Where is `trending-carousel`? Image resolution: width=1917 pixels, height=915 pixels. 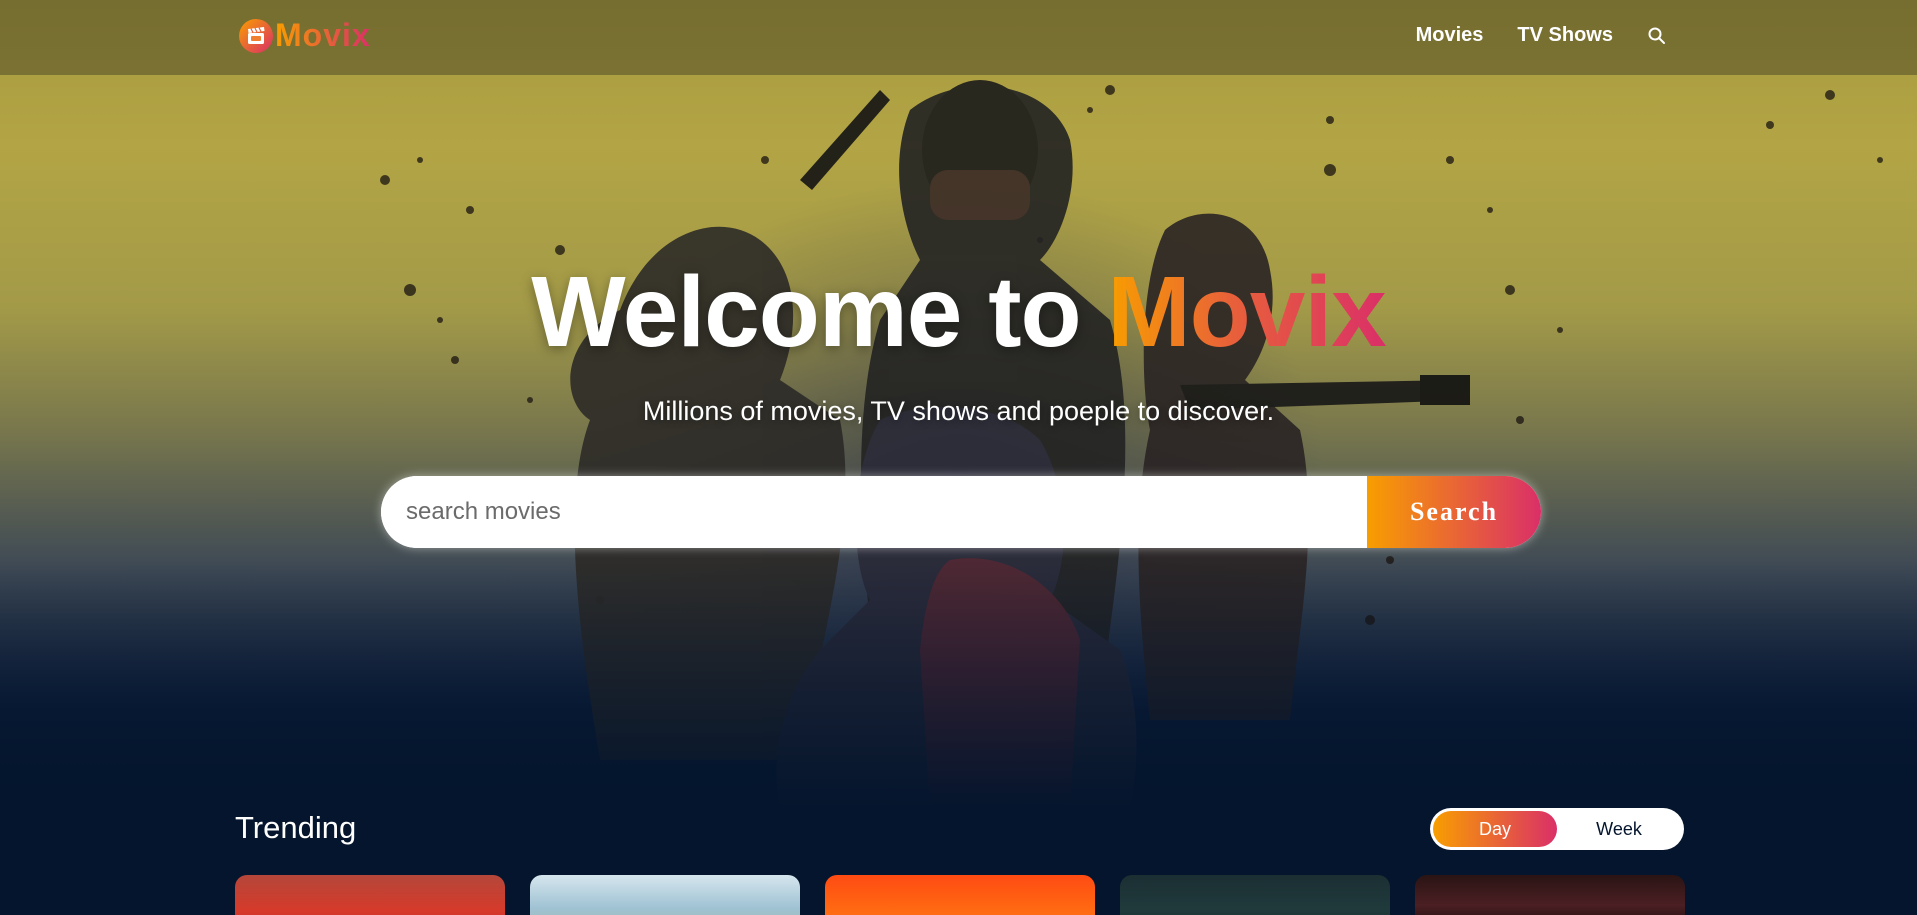 trending-carousel is located at coordinates (960, 895).